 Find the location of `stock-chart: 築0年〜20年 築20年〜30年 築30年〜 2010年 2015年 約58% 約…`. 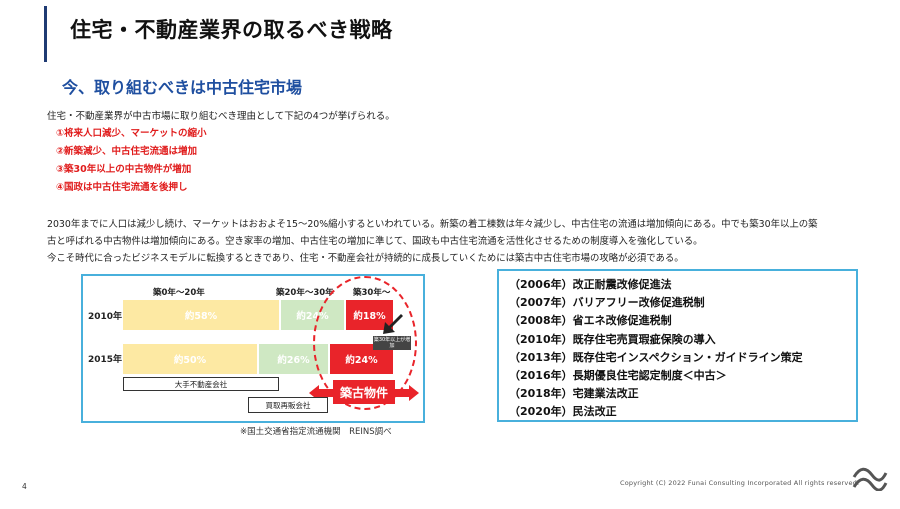

stock-chart: 築0年〜20年 築20年〜30年 築30年〜 2010年 2015年 約58% 約… is located at coordinates (253, 348).